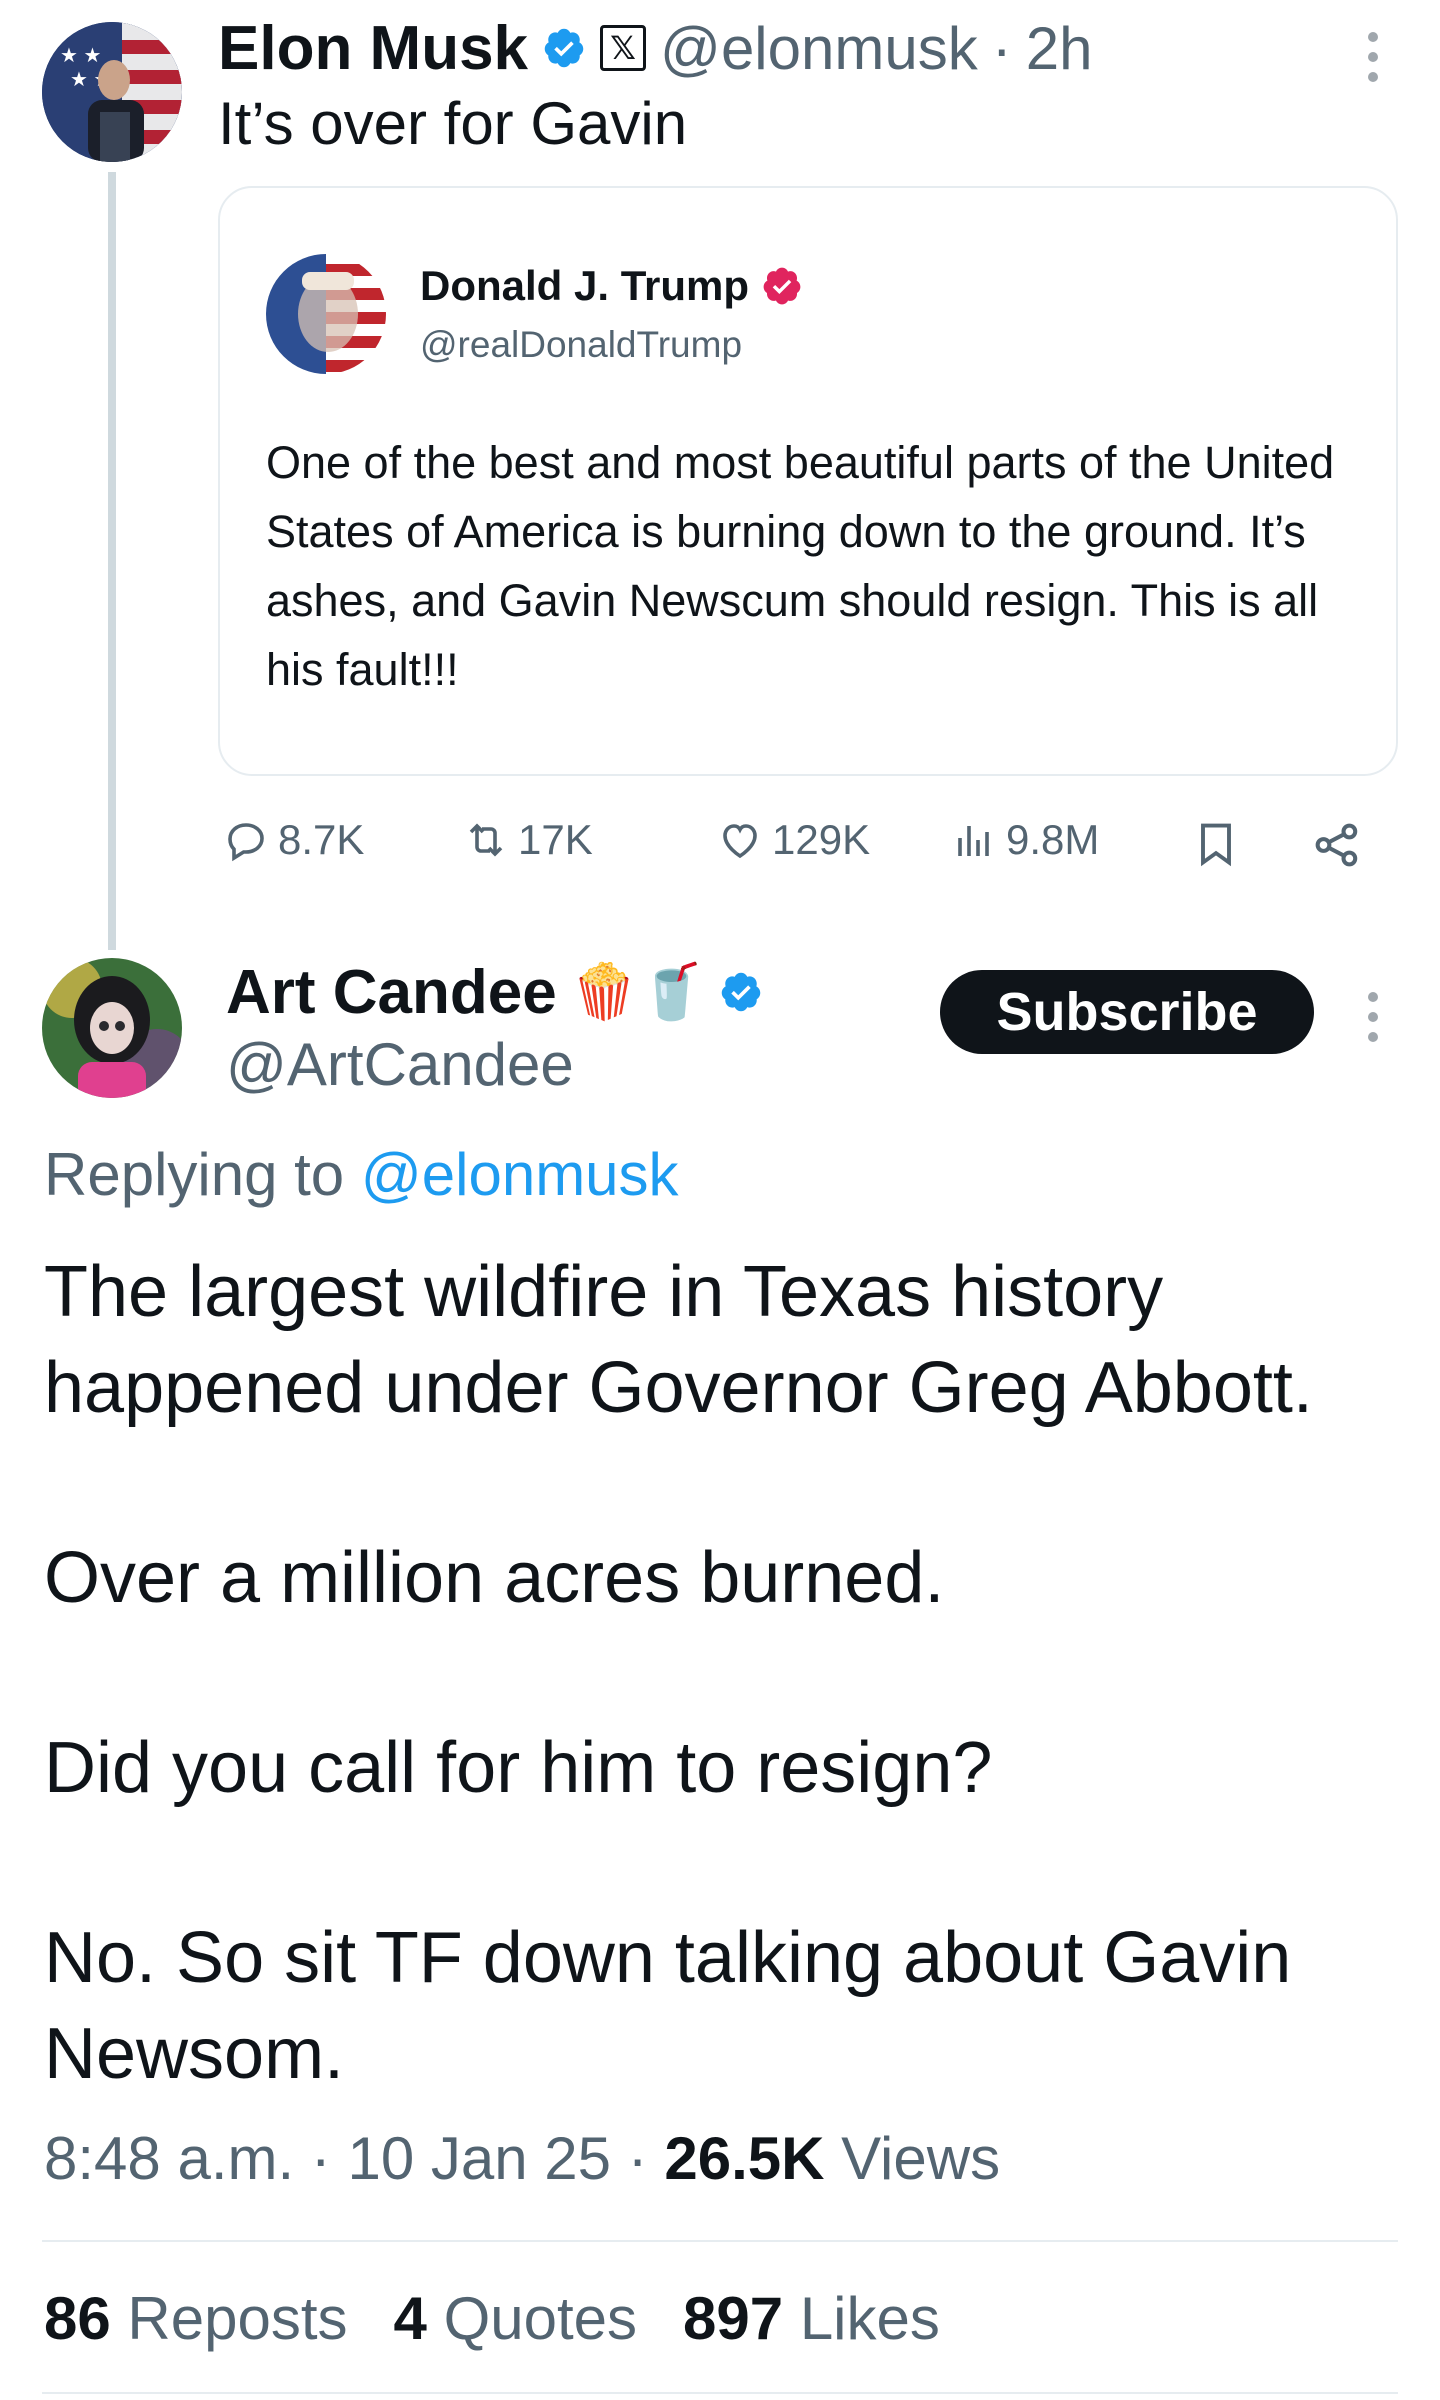 The height and width of the screenshot is (2400, 1440). What do you see at coordinates (391, 992) in the screenshot?
I see `reply-author-name: Art Candee` at bounding box center [391, 992].